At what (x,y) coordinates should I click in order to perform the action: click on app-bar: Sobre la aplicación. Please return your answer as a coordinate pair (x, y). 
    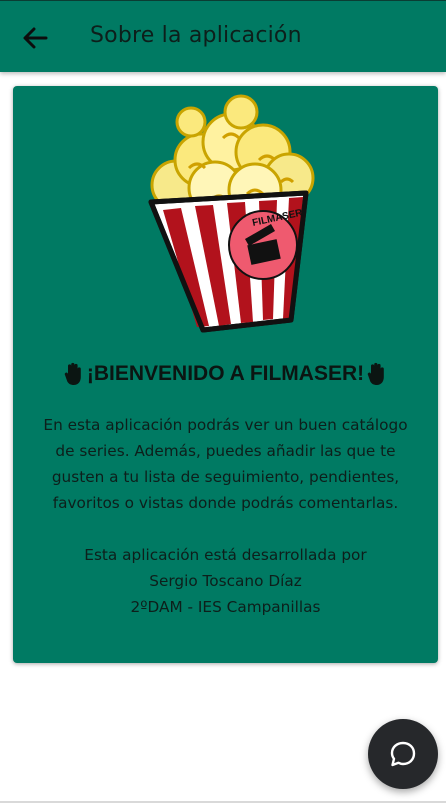
    Looking at the image, I should click on (223, 36).